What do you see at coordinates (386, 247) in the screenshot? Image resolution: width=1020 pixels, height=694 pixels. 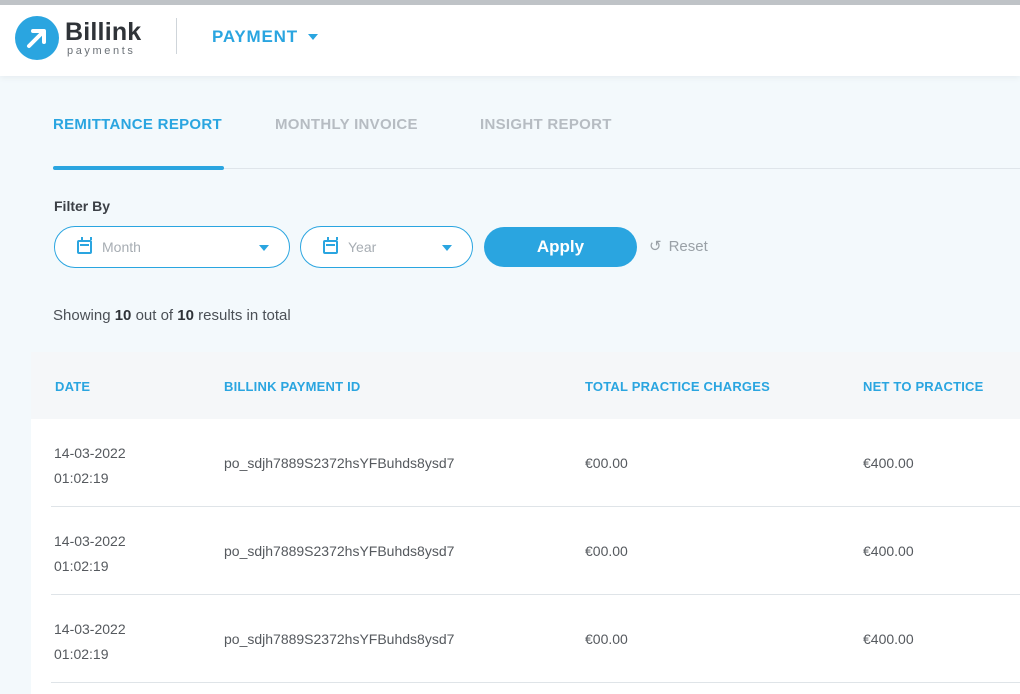 I see `year-select: Year` at bounding box center [386, 247].